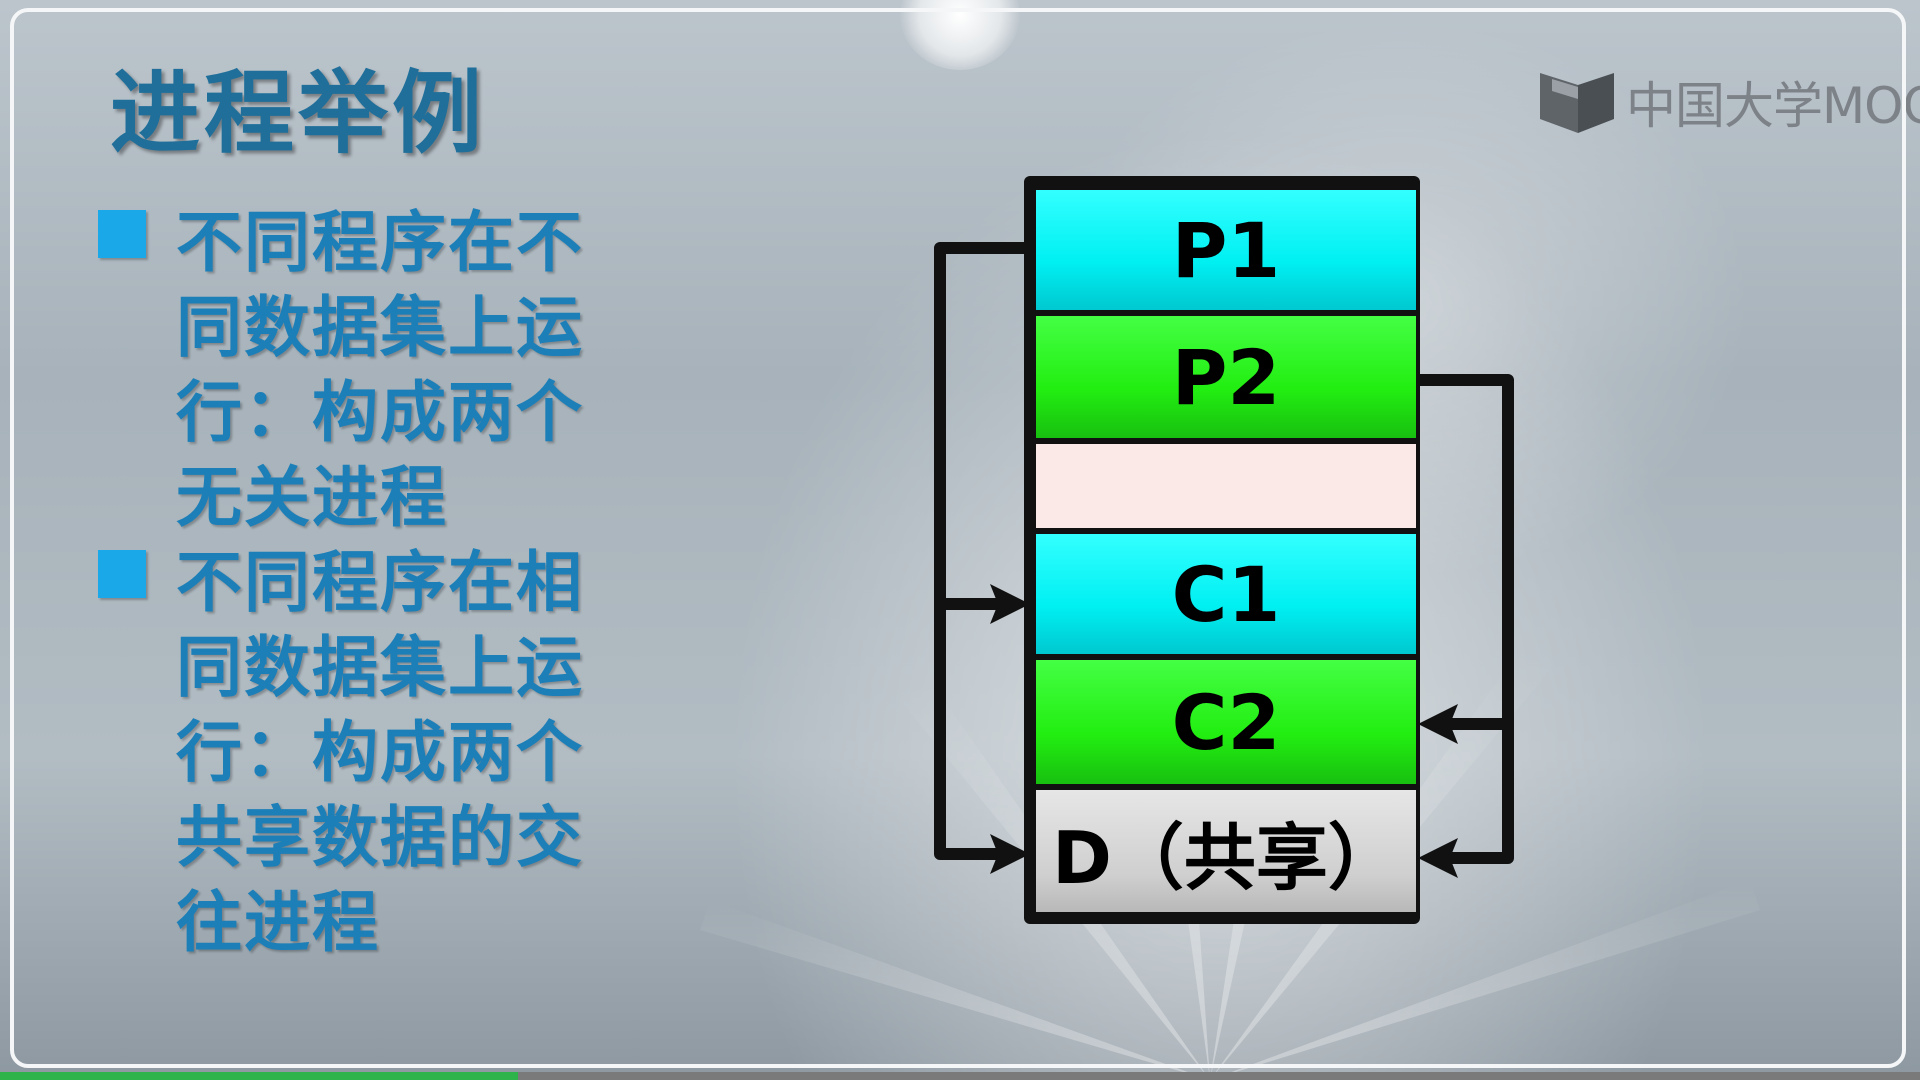 The height and width of the screenshot is (1080, 1920). What do you see at coordinates (1226, 851) in the screenshot?
I see `segment-d-shared: D（共享）` at bounding box center [1226, 851].